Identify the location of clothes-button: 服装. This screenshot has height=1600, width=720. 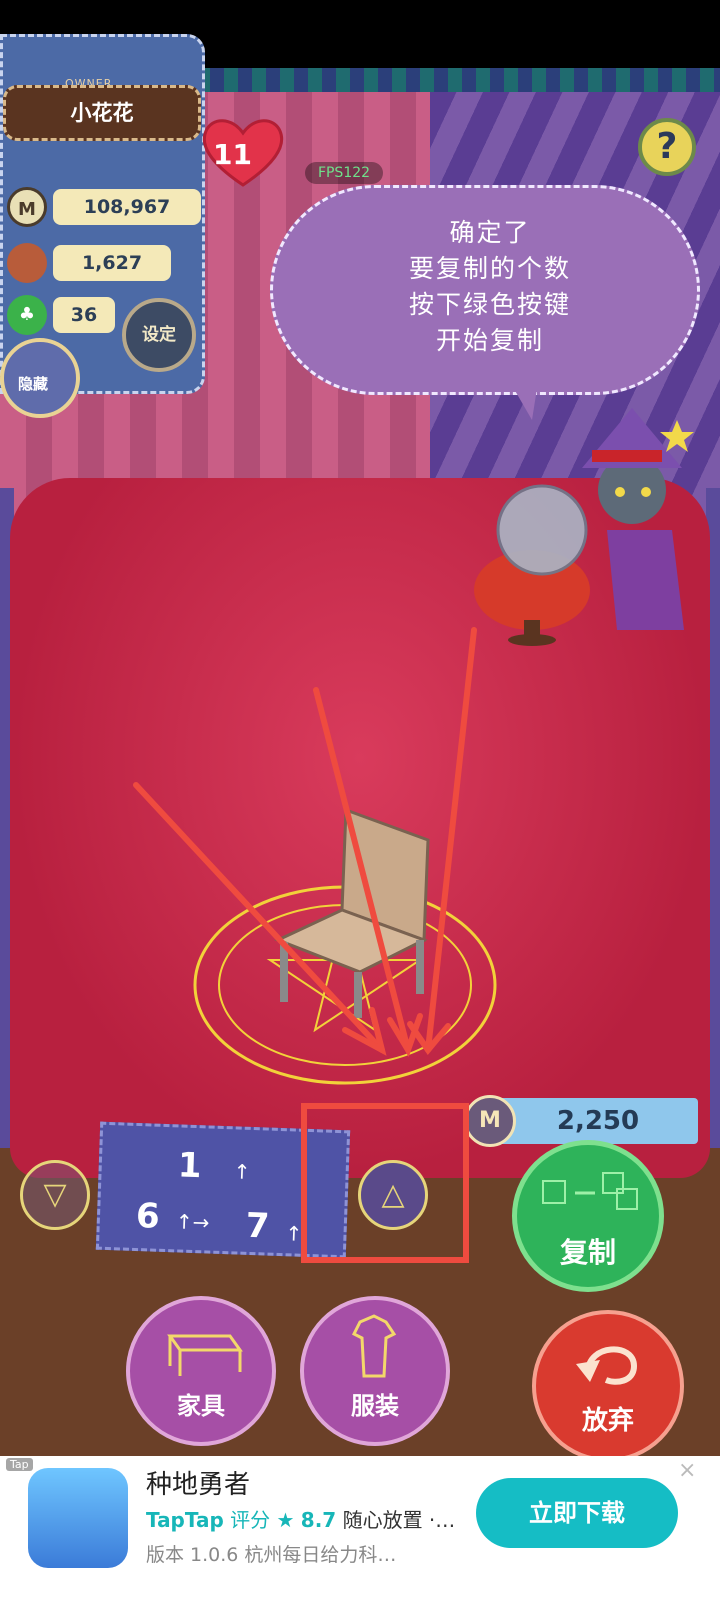
(375, 1371).